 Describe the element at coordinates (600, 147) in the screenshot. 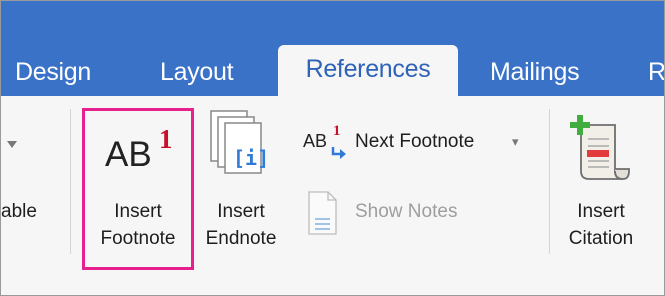

I see `citation-scroll-icon` at that location.